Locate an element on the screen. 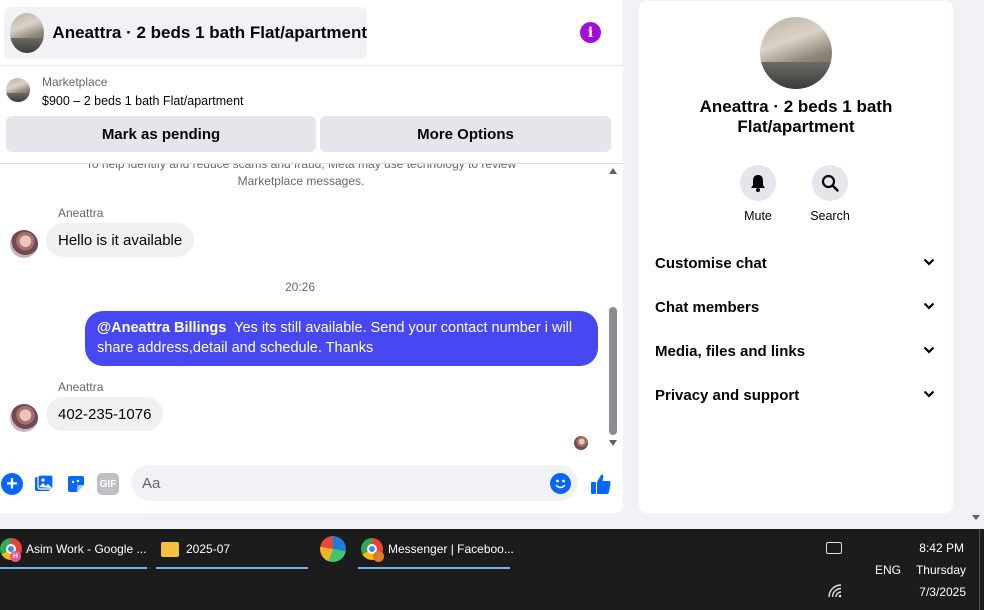 The image size is (984, 610). message-scrollbar is located at coordinates (613, 312).